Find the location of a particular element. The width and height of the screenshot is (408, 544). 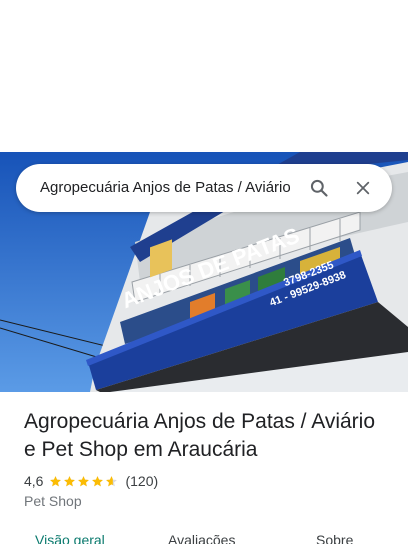

close-button is located at coordinates (363, 188).